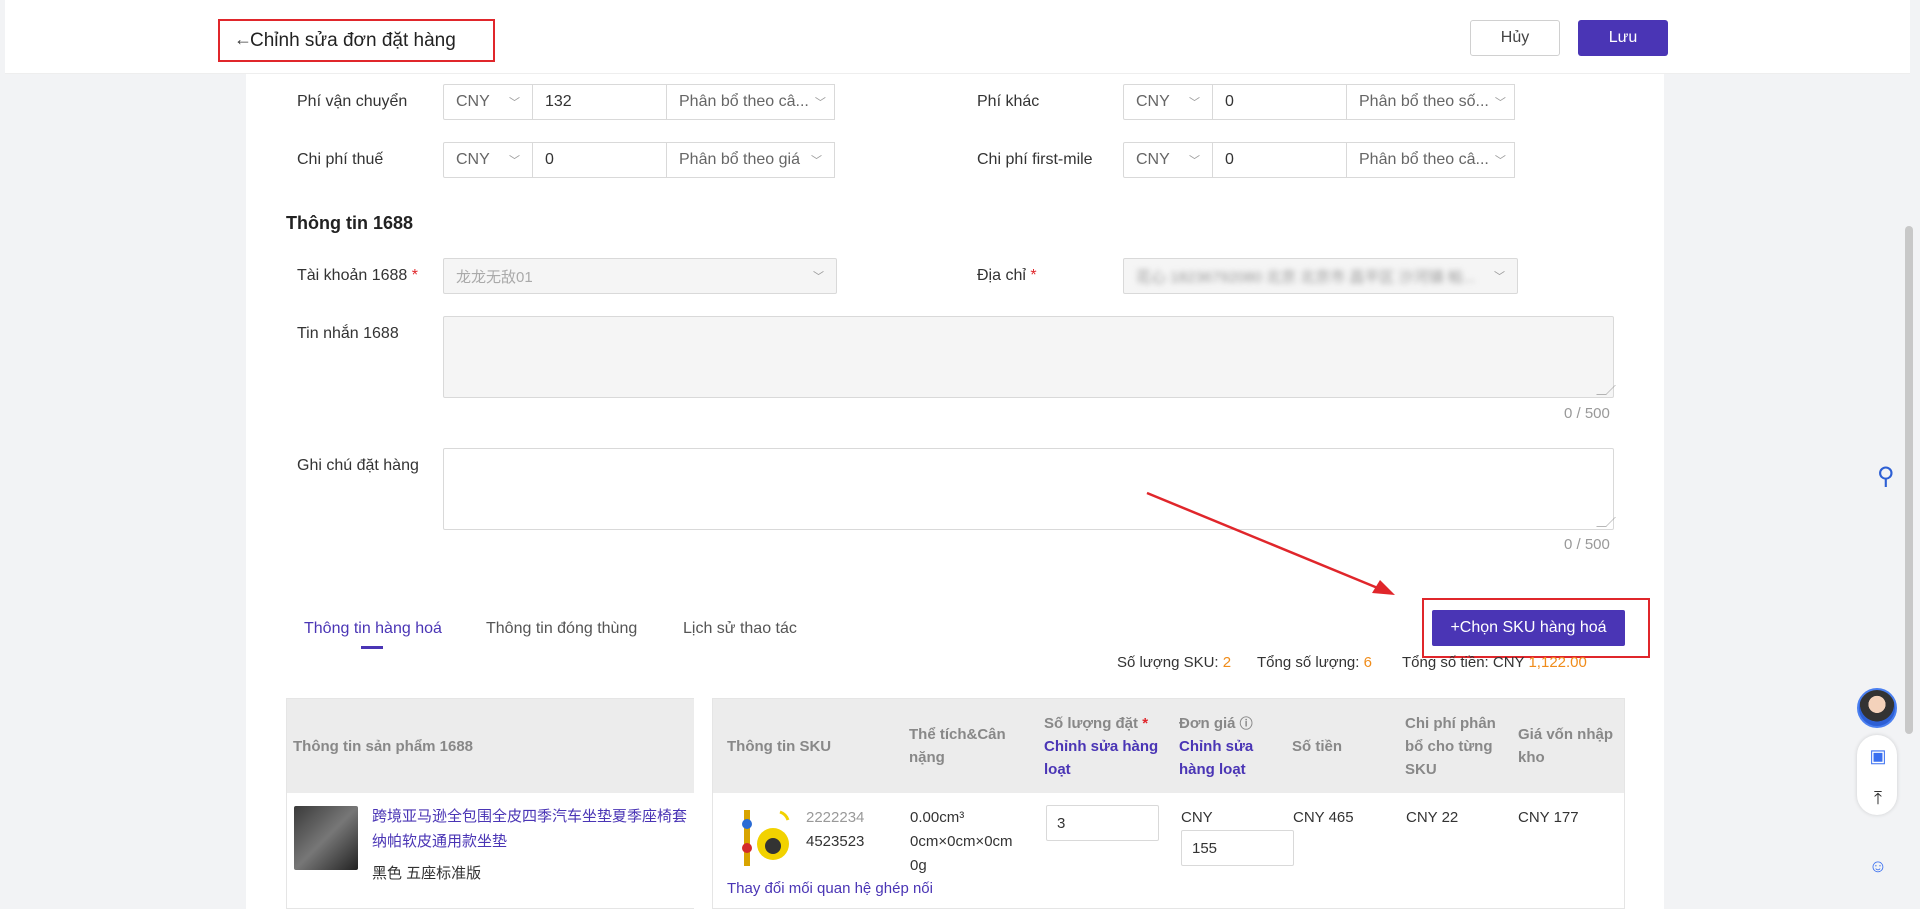  Describe the element at coordinates (1029, 357) in the screenshot. I see `message-1688-textarea` at that location.